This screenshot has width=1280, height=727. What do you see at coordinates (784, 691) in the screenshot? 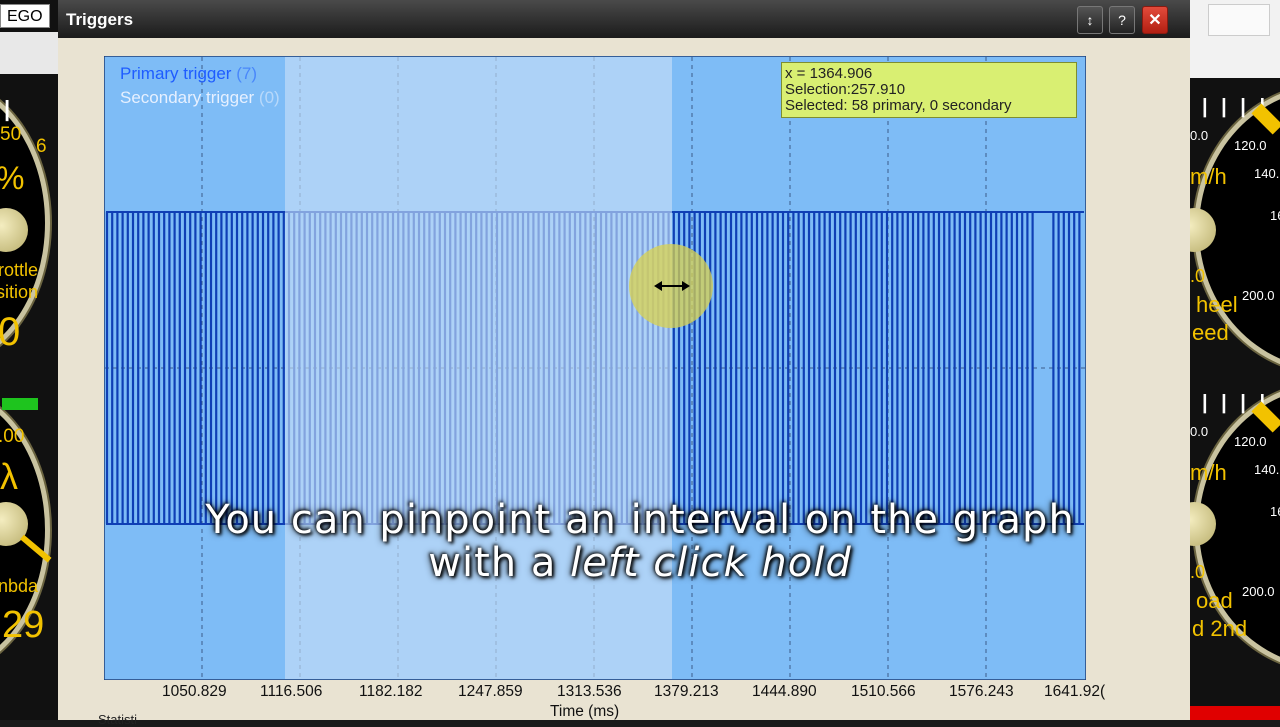
I see `x-tick: 1444.890` at bounding box center [784, 691].